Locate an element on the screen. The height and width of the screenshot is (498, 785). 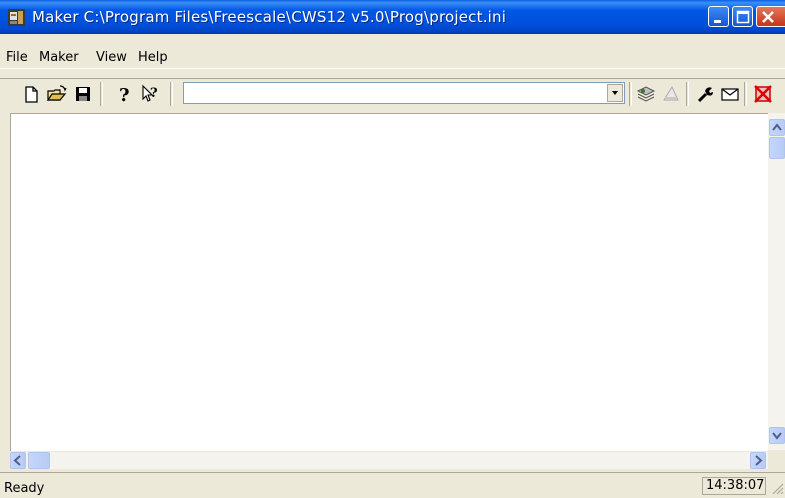
status-clock: 14:38:07 is located at coordinates (734, 486).